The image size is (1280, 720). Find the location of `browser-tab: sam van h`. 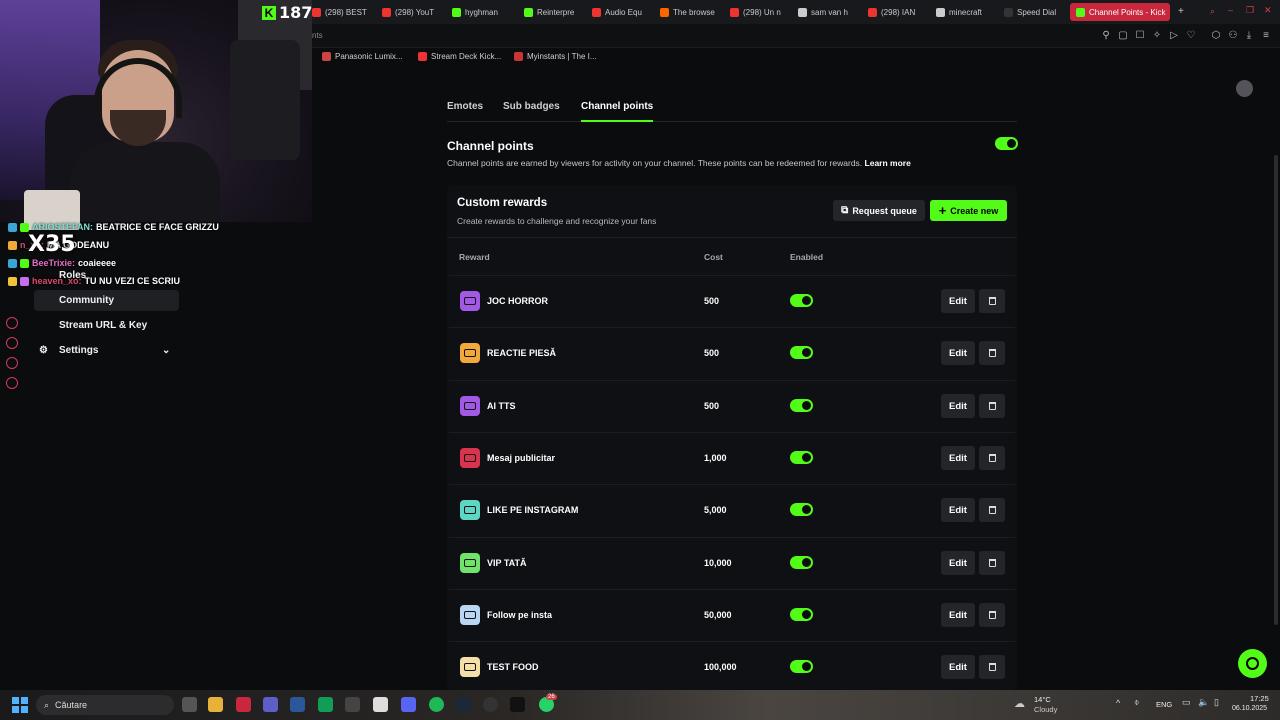

browser-tab: sam van h is located at coordinates (828, 12).